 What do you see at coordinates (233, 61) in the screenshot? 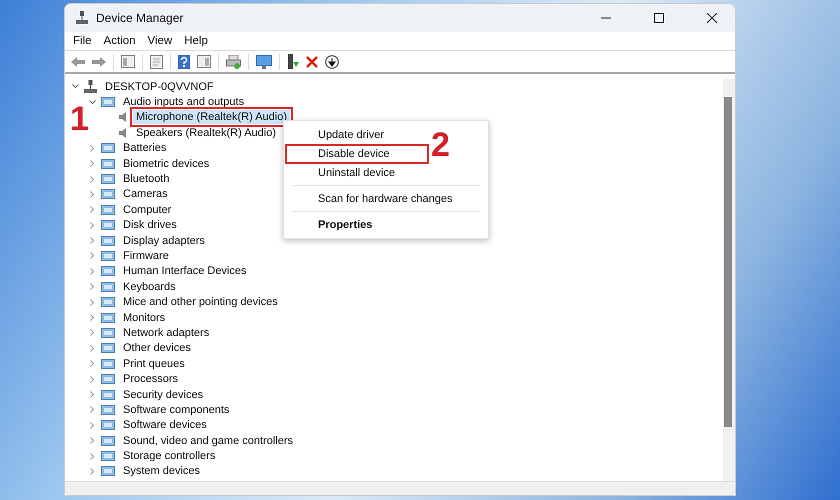
I see `printer-icon` at bounding box center [233, 61].